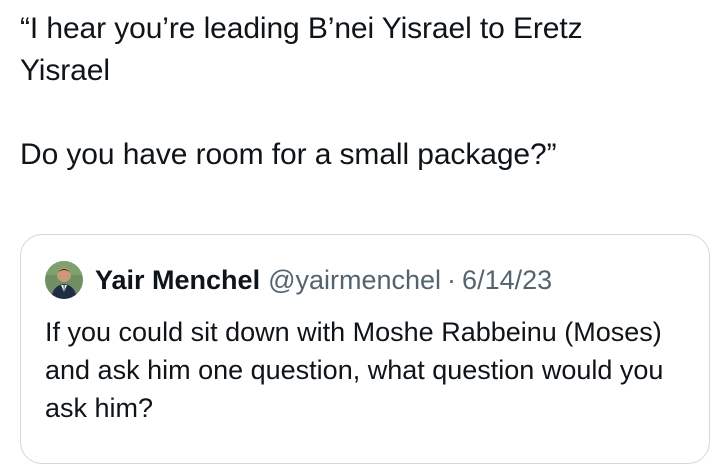 This screenshot has width=725, height=464. Describe the element at coordinates (177, 280) in the screenshot. I see `author-name: Yair Menchel` at that location.